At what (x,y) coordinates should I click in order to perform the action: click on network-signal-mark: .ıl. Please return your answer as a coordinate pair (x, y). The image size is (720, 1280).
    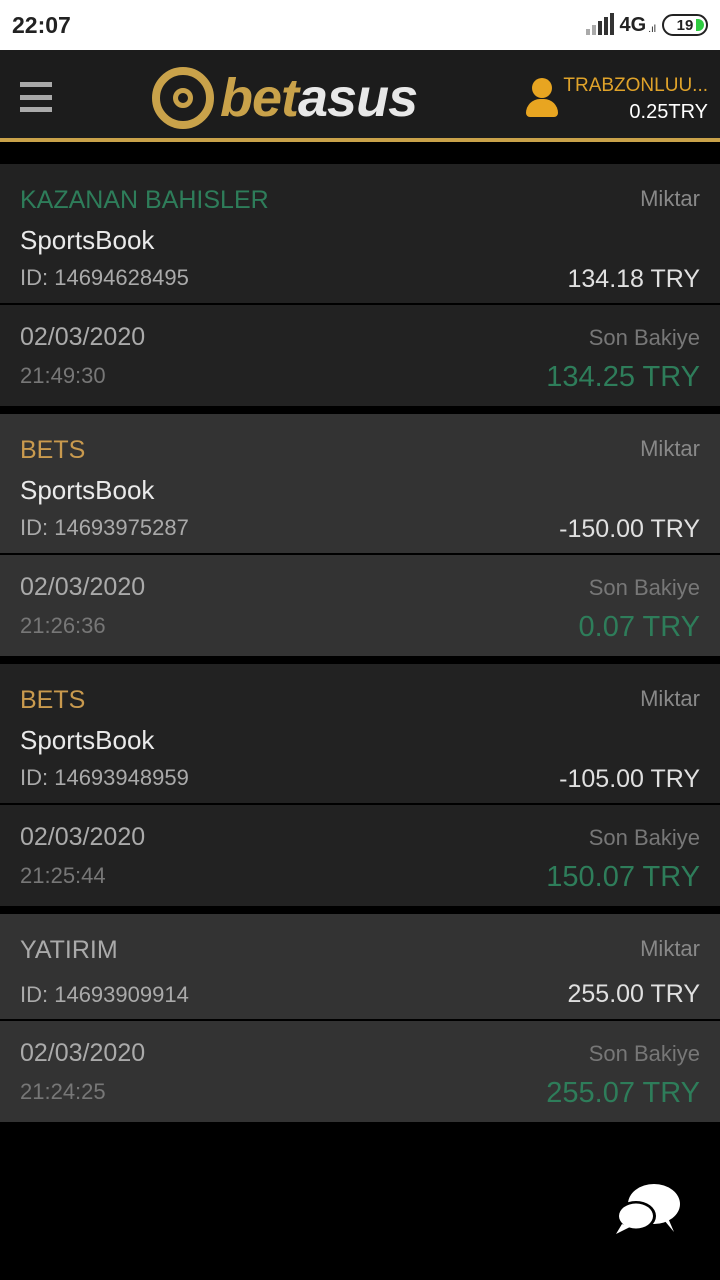
    Looking at the image, I should click on (652, 29).